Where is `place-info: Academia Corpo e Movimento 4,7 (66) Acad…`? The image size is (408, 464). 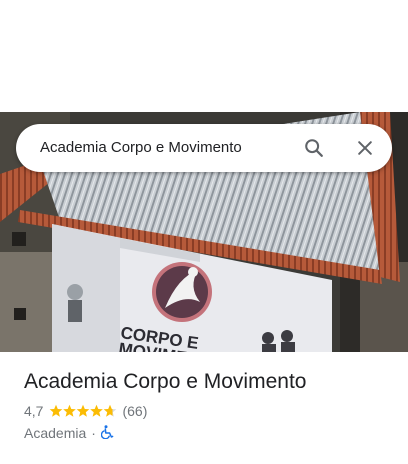
place-info: Academia Corpo e Movimento 4,7 (66) Acad… is located at coordinates (209, 405).